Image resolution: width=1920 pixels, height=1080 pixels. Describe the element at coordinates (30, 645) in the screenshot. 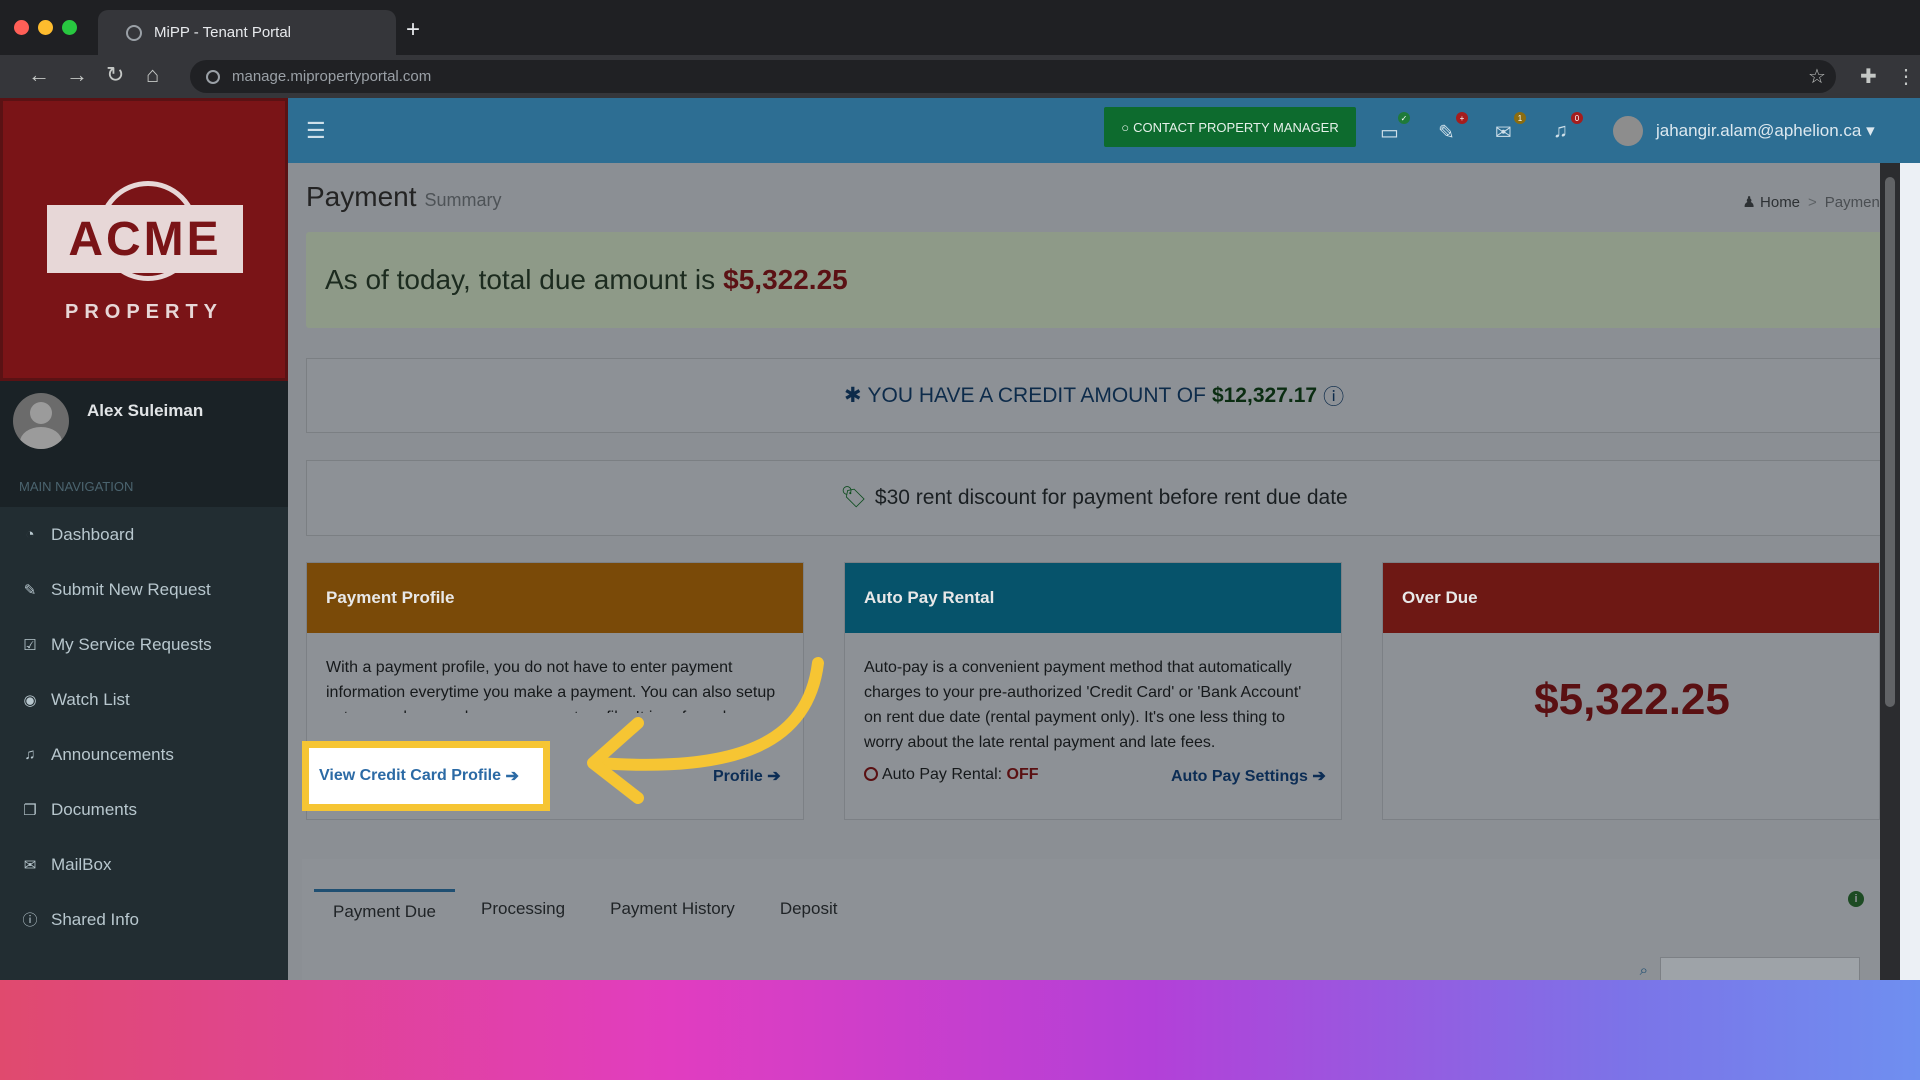

I see `checkbox-icon: ☑` at that location.